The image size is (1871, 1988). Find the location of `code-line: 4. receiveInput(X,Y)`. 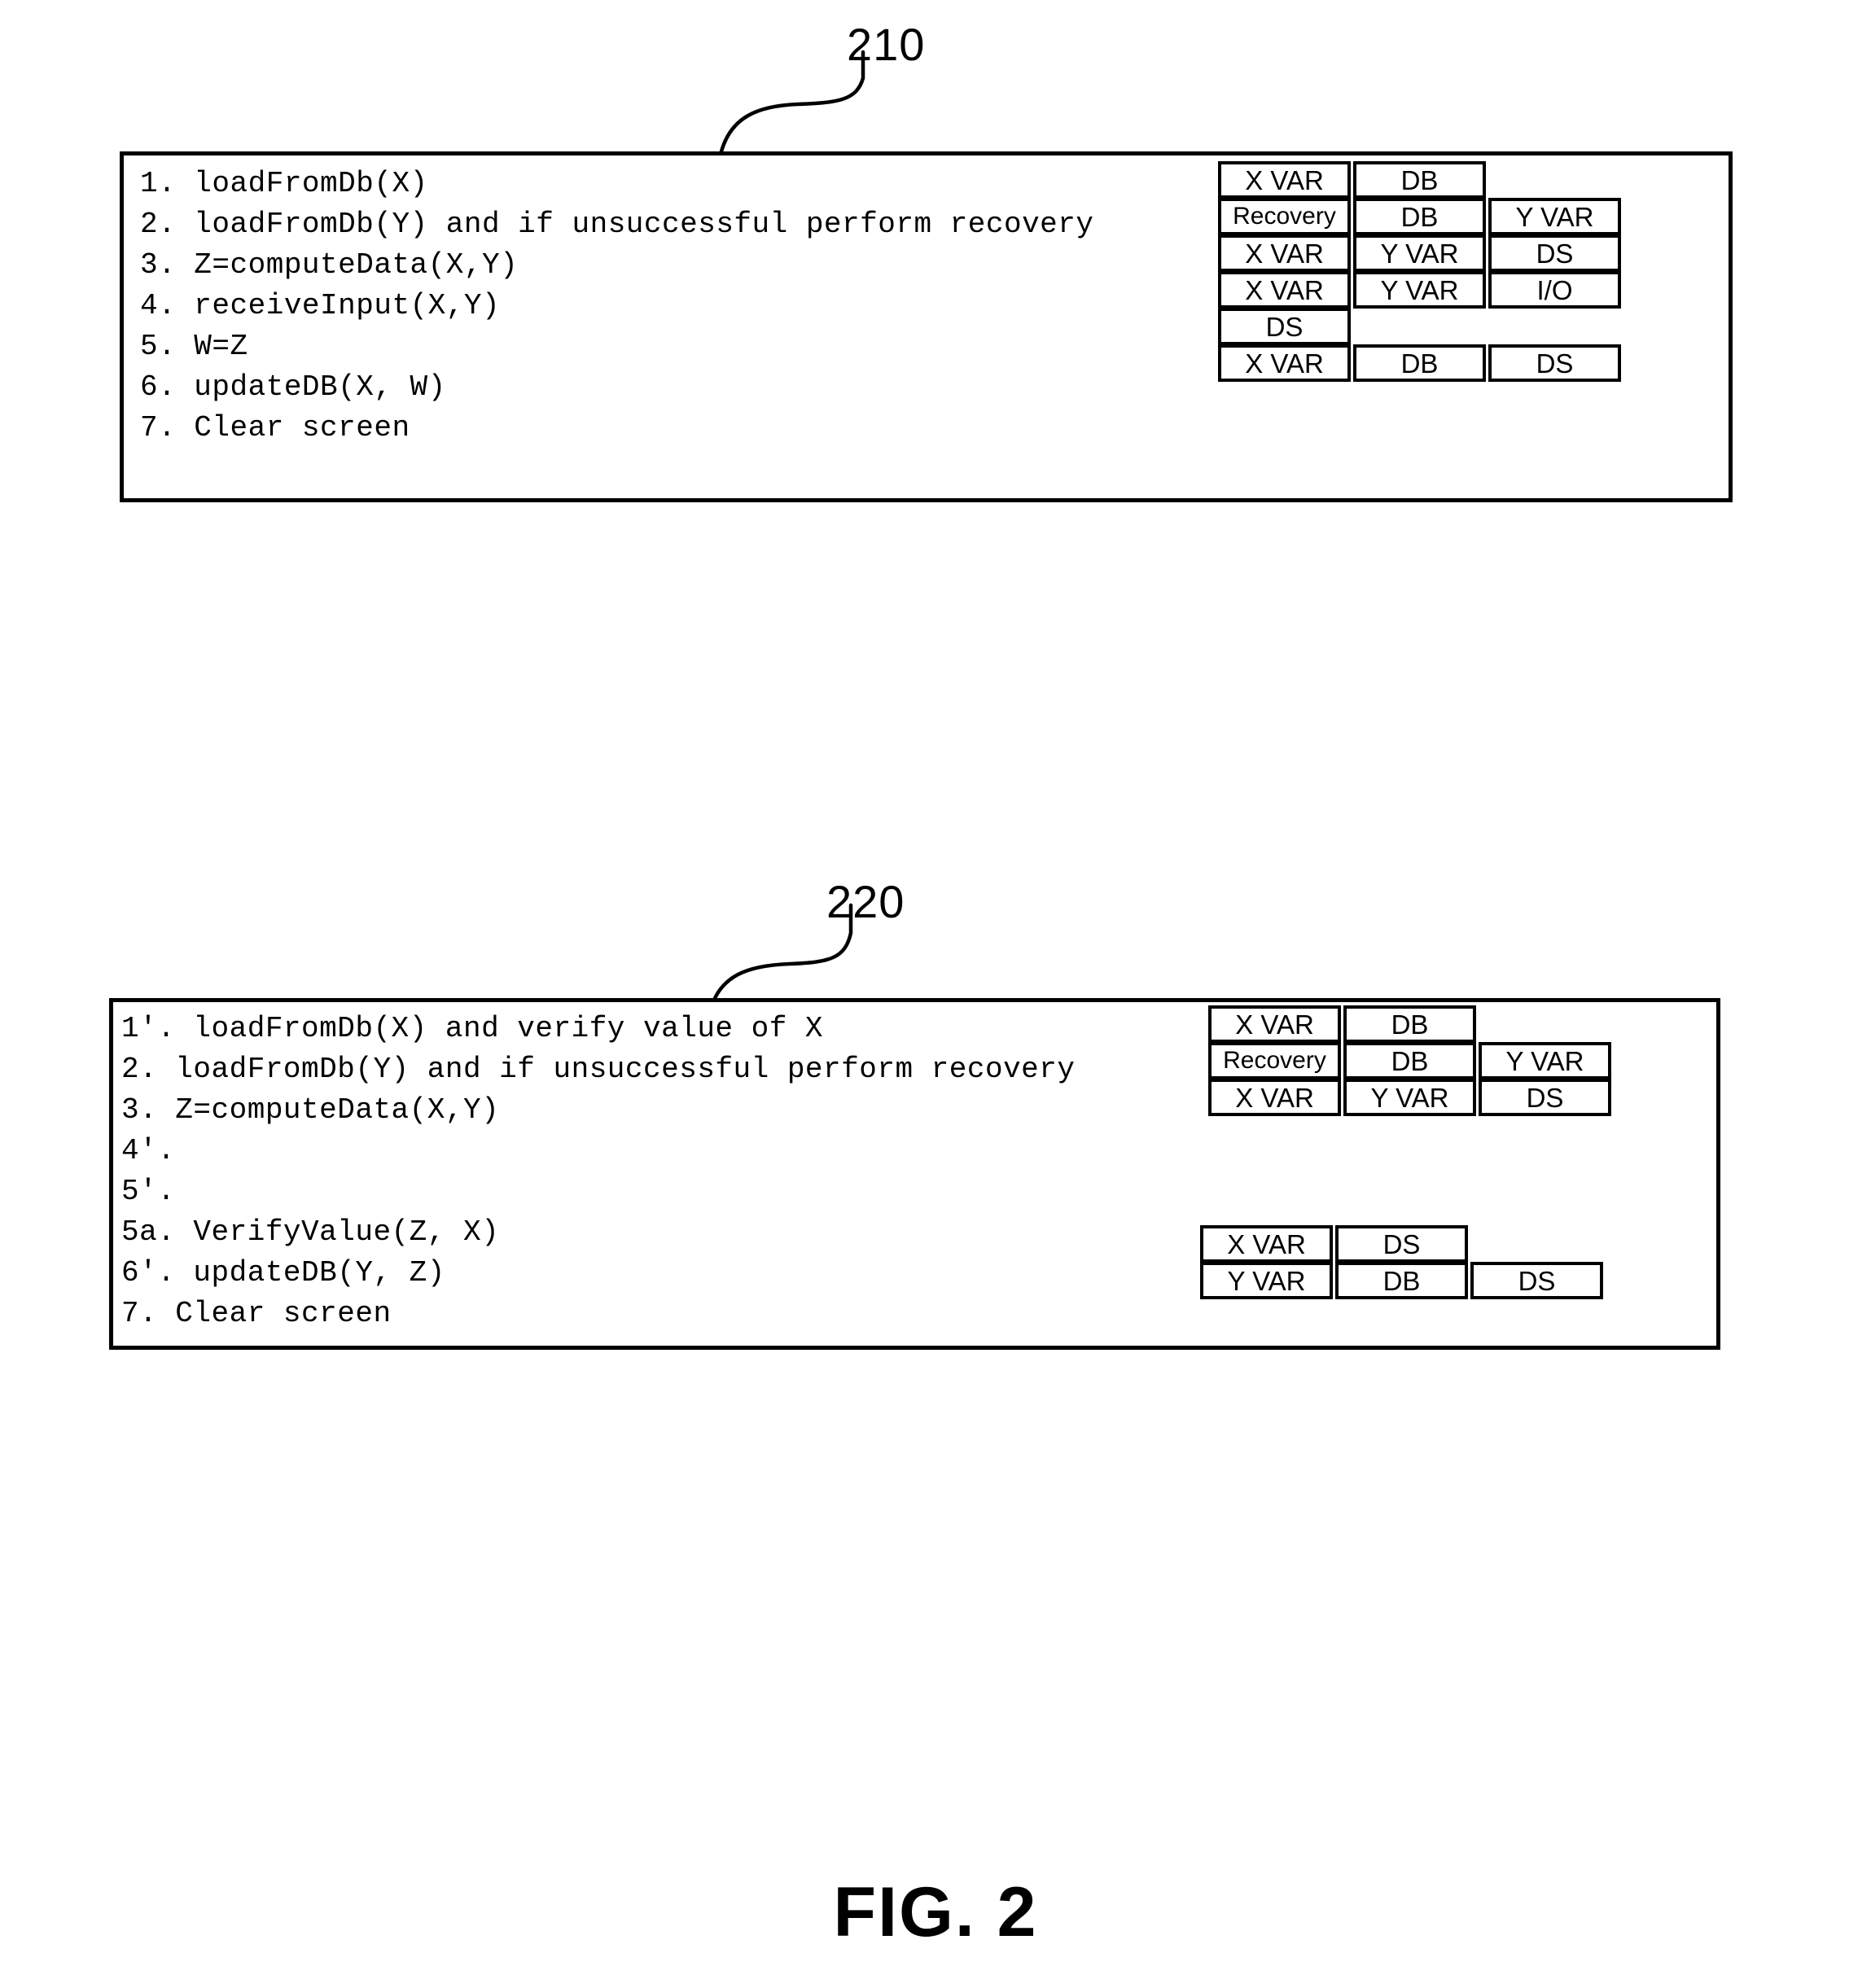

code-line: 4. receiveInput(X,Y) is located at coordinates (320, 305).